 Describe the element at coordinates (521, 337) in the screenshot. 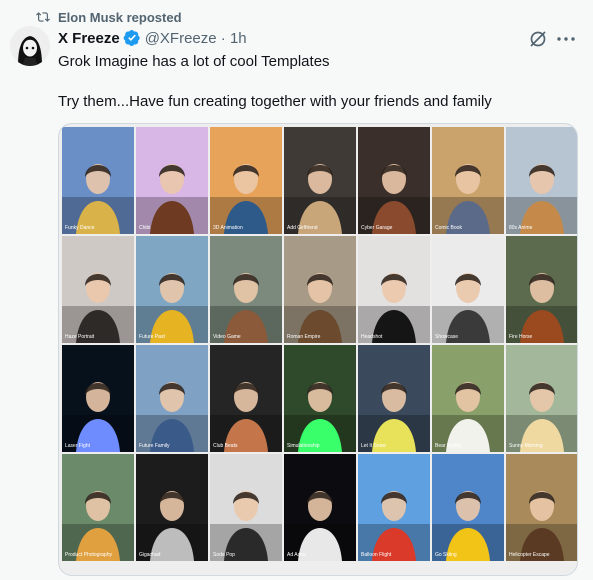

I see `template-label: Fire Horse` at that location.